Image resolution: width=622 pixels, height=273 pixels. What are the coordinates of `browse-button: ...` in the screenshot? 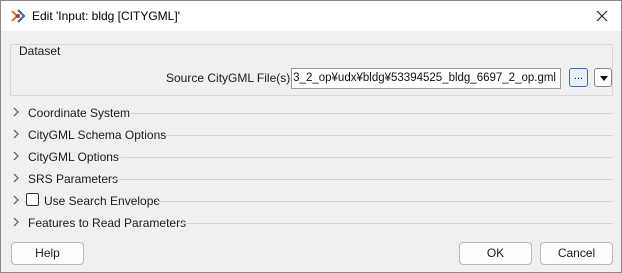 It's located at (578, 77).